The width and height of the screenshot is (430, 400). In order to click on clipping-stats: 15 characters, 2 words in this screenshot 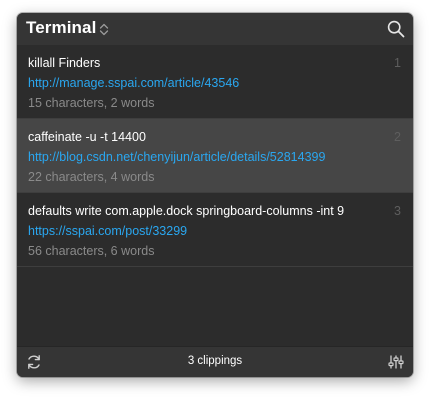, I will do `click(91, 103)`.